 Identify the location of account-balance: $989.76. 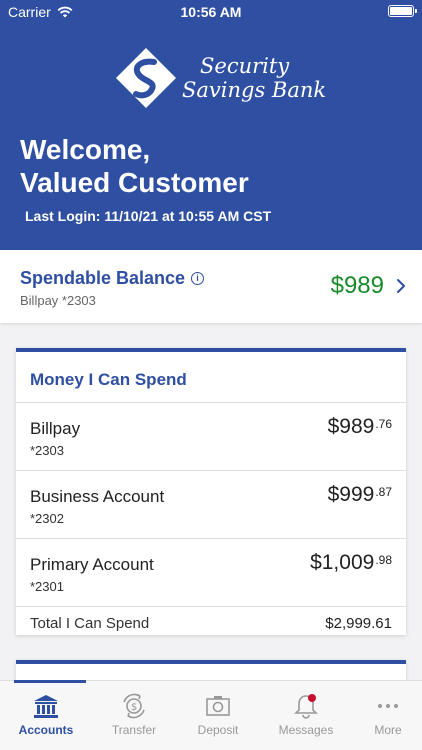
(360, 427).